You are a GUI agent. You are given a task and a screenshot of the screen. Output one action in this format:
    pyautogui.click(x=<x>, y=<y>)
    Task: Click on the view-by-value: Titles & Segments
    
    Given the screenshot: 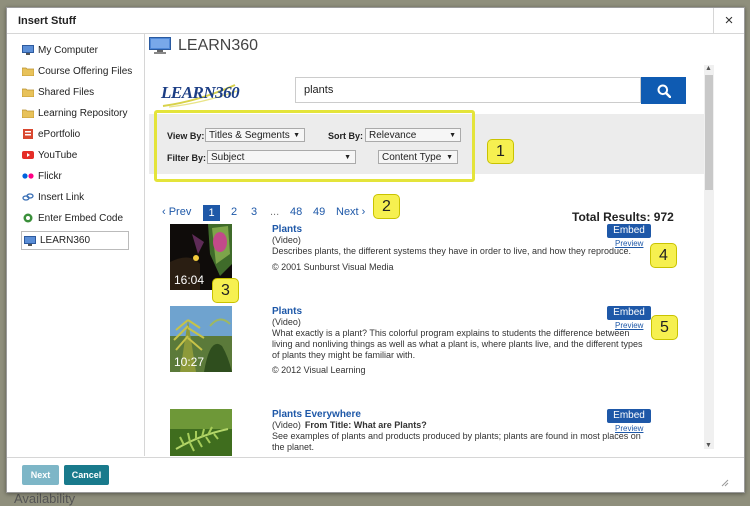 What is the action you would take?
    pyautogui.click(x=249, y=135)
    